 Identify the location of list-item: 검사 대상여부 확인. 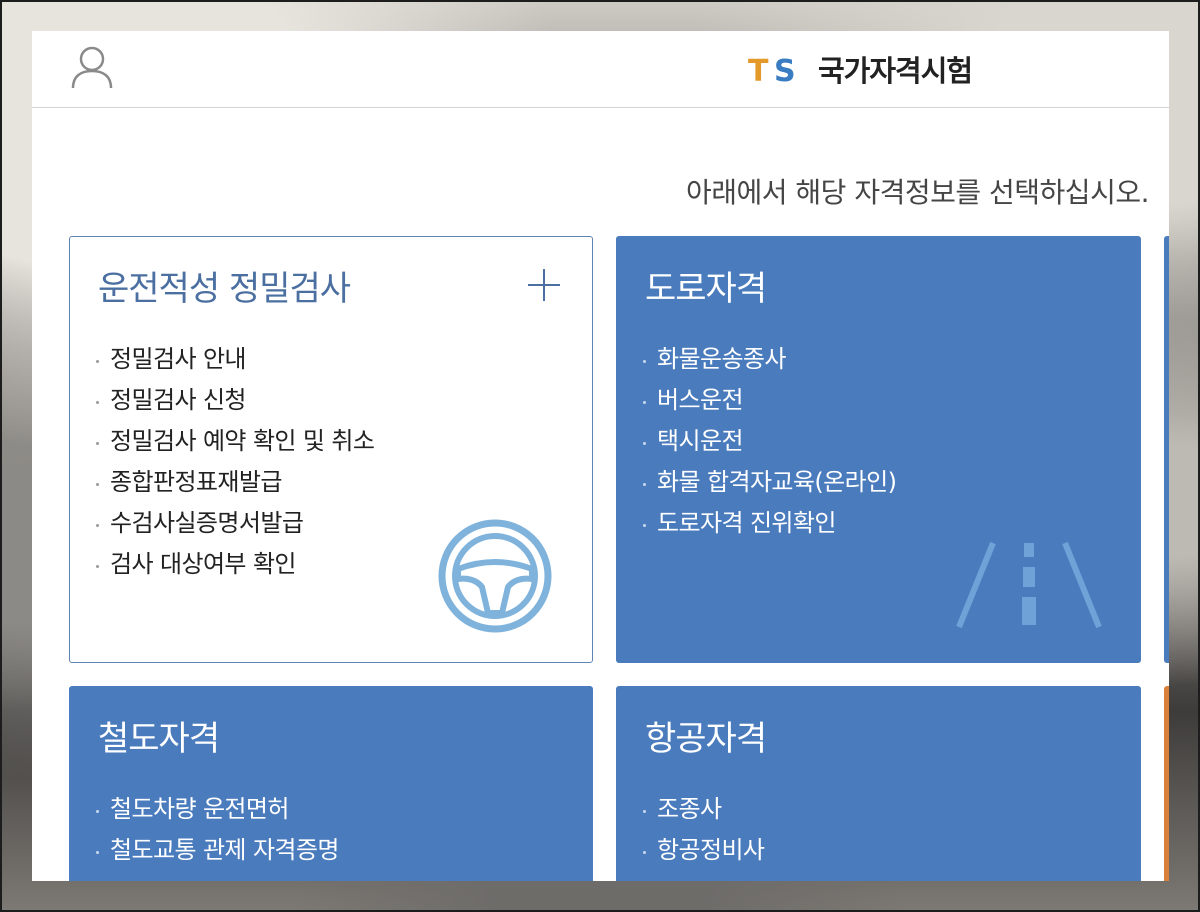
(235, 564).